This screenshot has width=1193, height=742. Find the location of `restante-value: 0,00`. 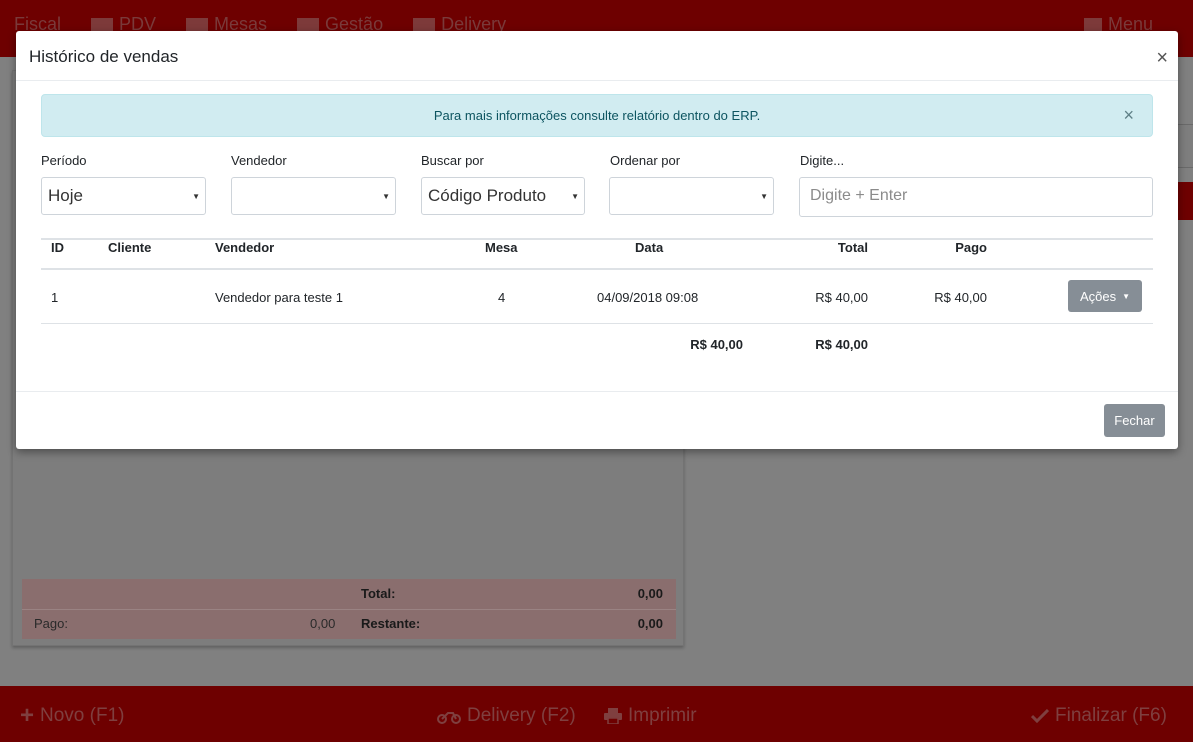

restante-value: 0,00 is located at coordinates (650, 623).